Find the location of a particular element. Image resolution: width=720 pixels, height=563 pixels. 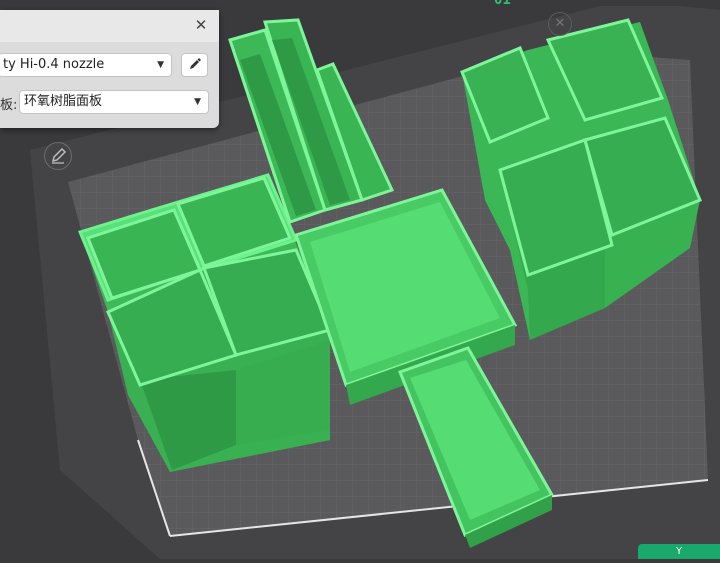

edit-nozzle-button is located at coordinates (194, 65).